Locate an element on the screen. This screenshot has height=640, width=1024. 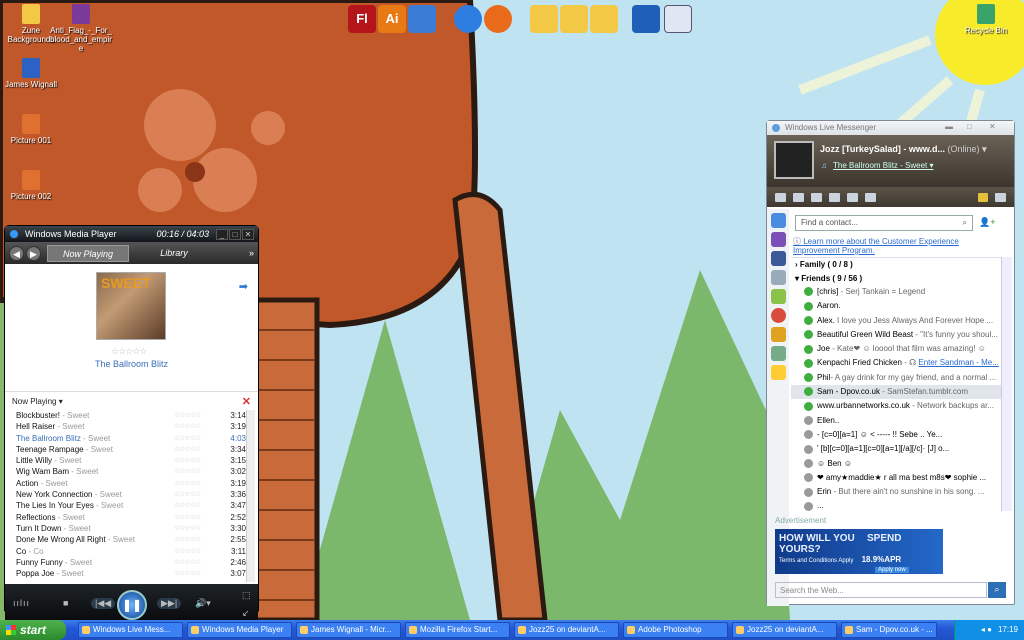
contacts-icon is located at coordinates (798, 197).